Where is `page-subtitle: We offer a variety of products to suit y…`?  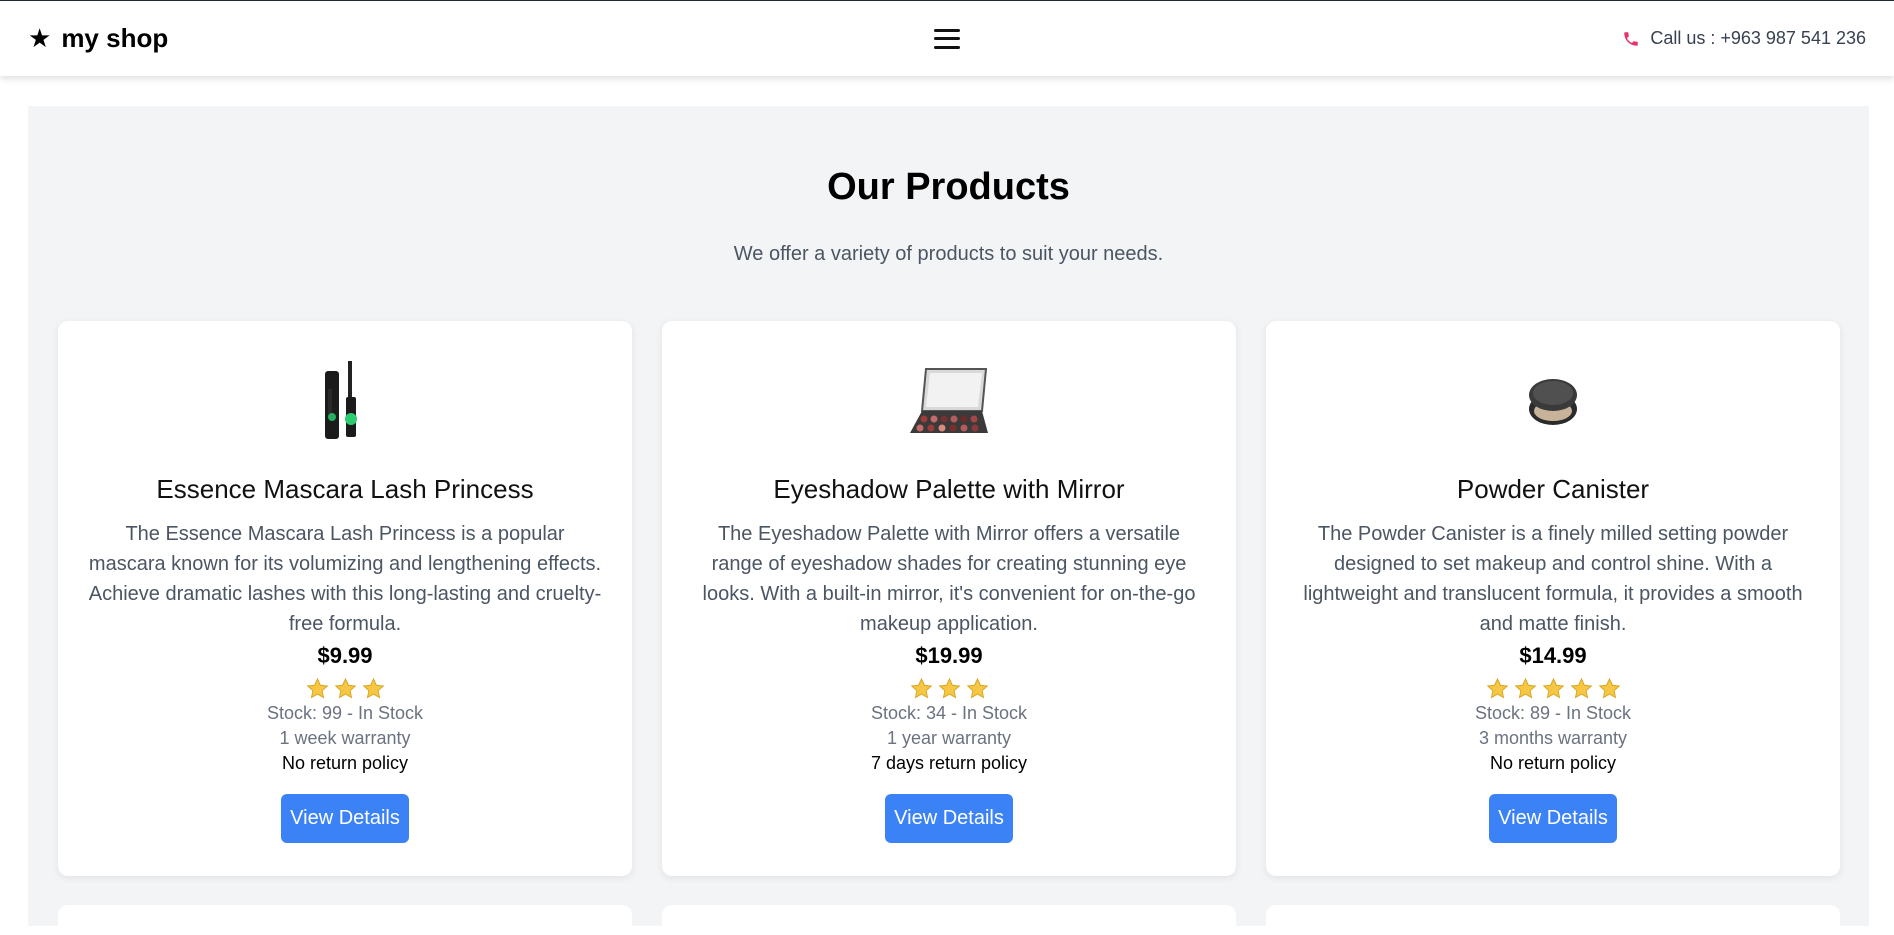
page-subtitle: We offer a variety of products to suit y… is located at coordinates (948, 254).